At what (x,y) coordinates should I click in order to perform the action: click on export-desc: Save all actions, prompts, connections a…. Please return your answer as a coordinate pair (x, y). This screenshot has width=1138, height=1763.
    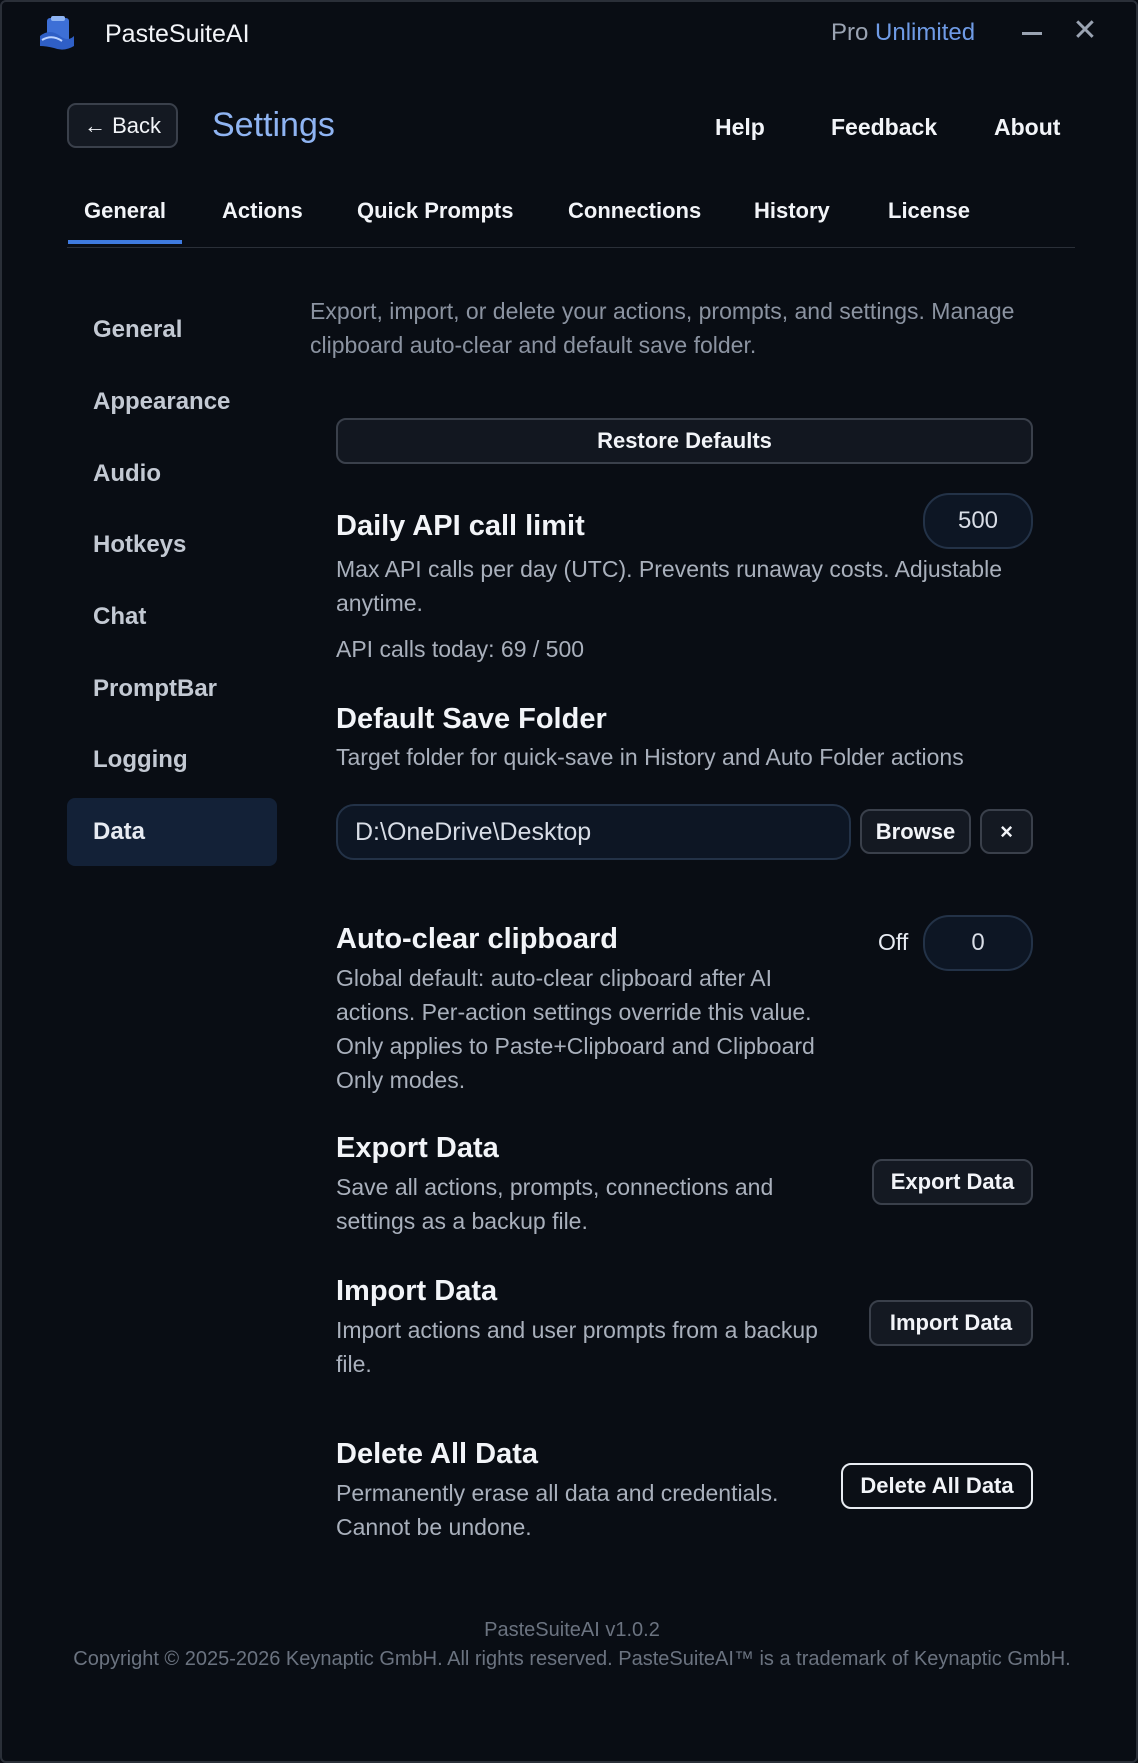
    Looking at the image, I should click on (555, 1204).